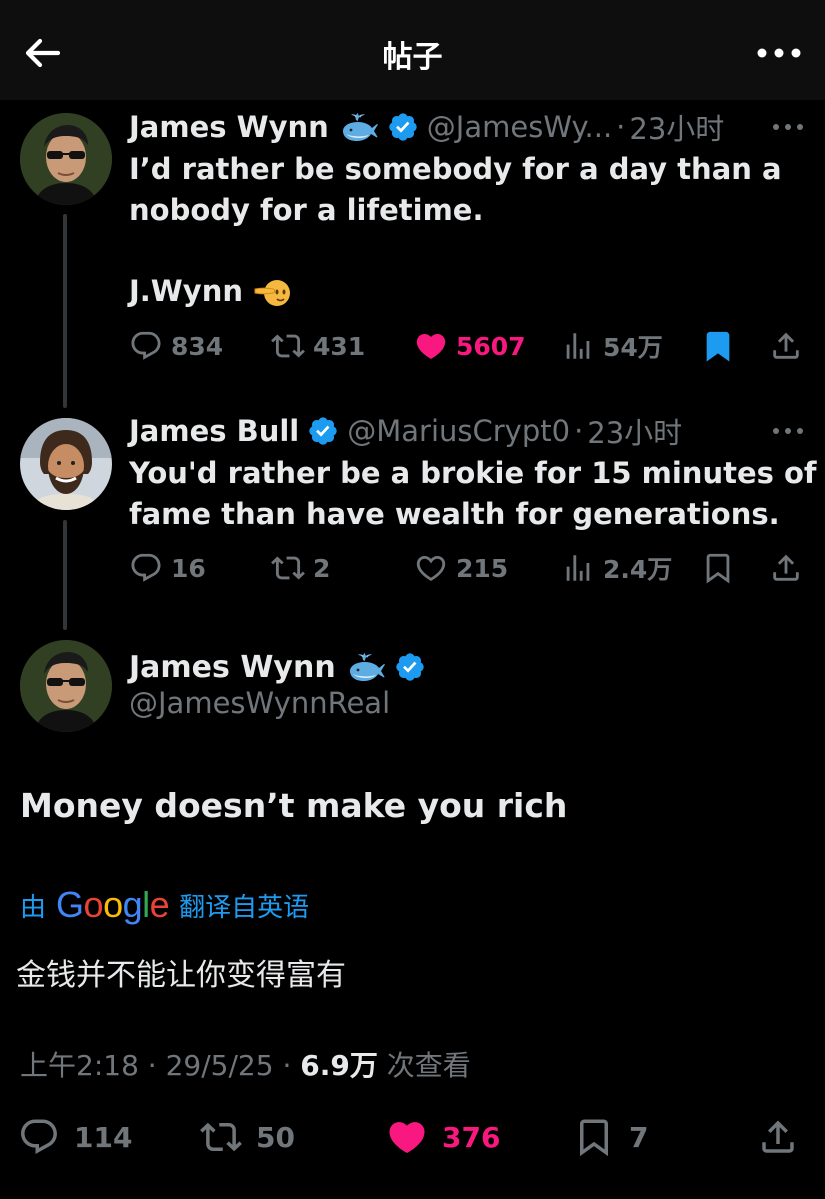  I want to click on tweet-sign-off: J.Wynn, so click(211, 291).